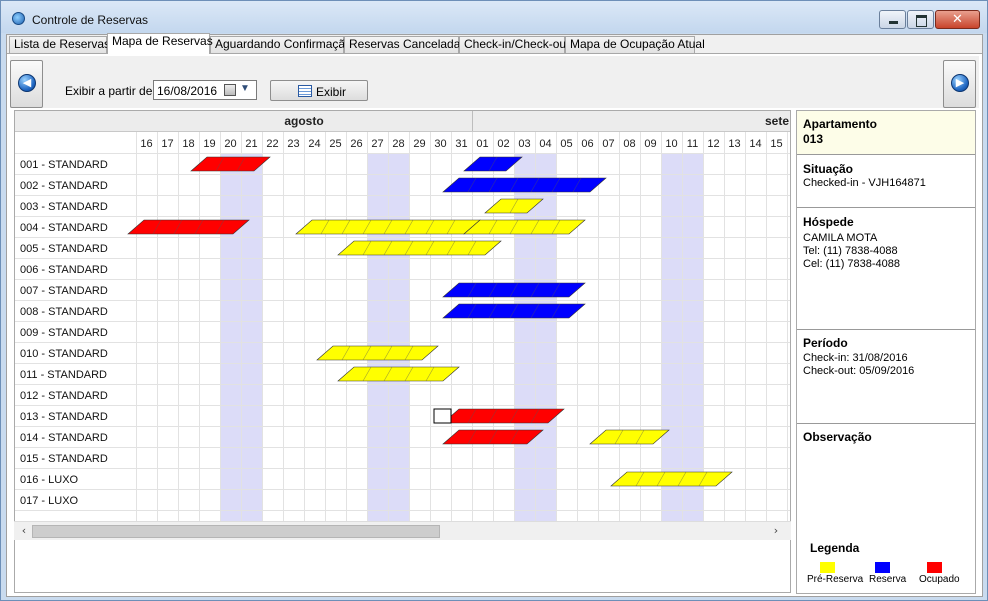  Describe the element at coordinates (24, 531) in the screenshot. I see `scroll-left-icon: ‹` at that location.